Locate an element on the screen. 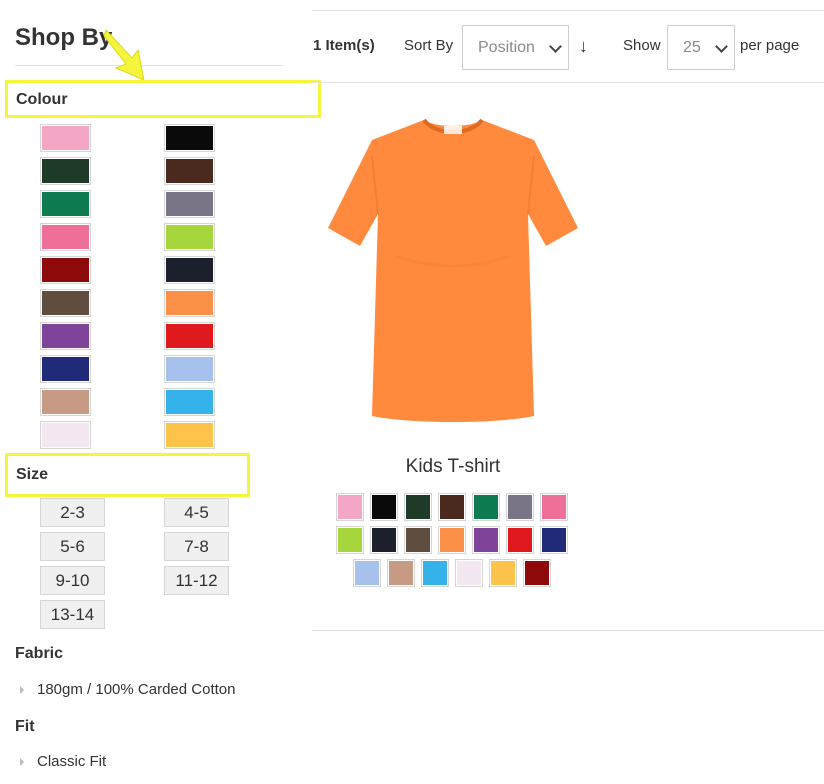 The height and width of the screenshot is (784, 824). size-filter-header: Size is located at coordinates (127, 475).